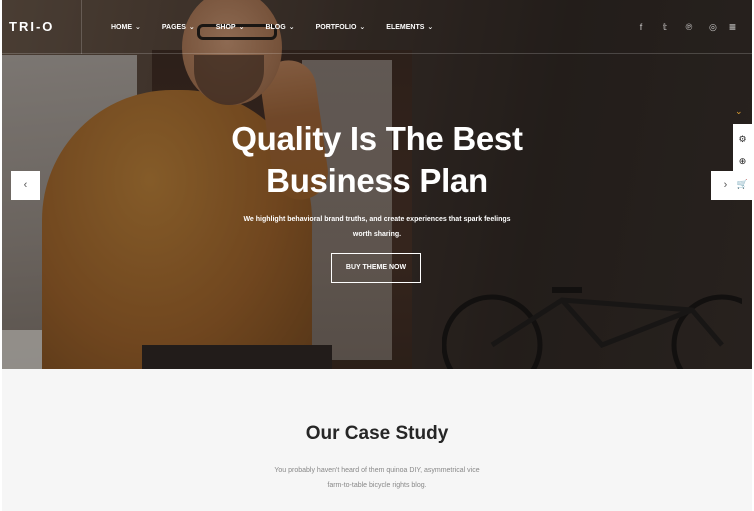 This screenshot has width=754, height=511. I want to click on nav-item-label: PAGES, so click(173, 27).